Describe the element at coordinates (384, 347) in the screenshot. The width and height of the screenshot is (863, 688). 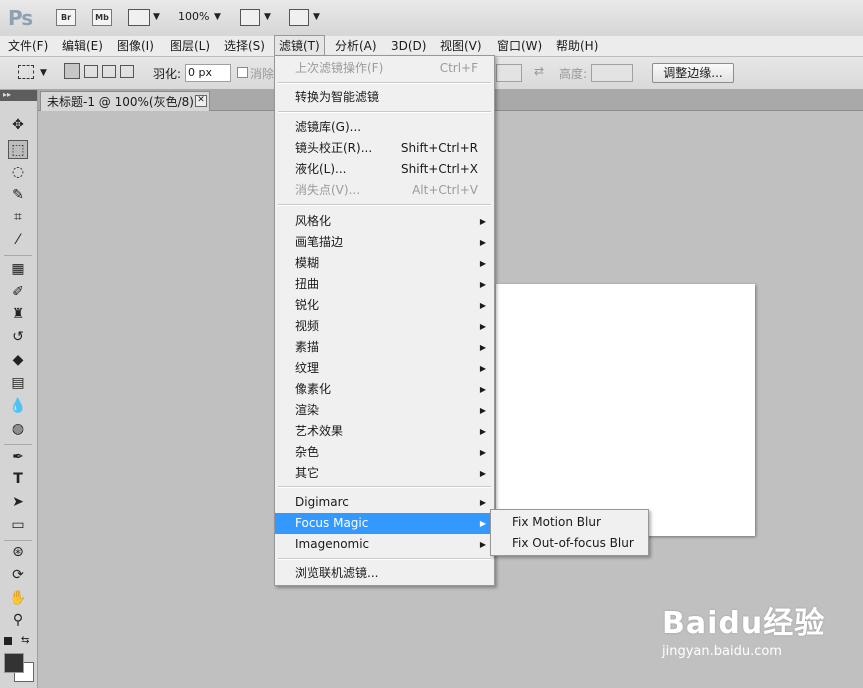
I see `menu-item-sketch: 素描 ▶` at that location.